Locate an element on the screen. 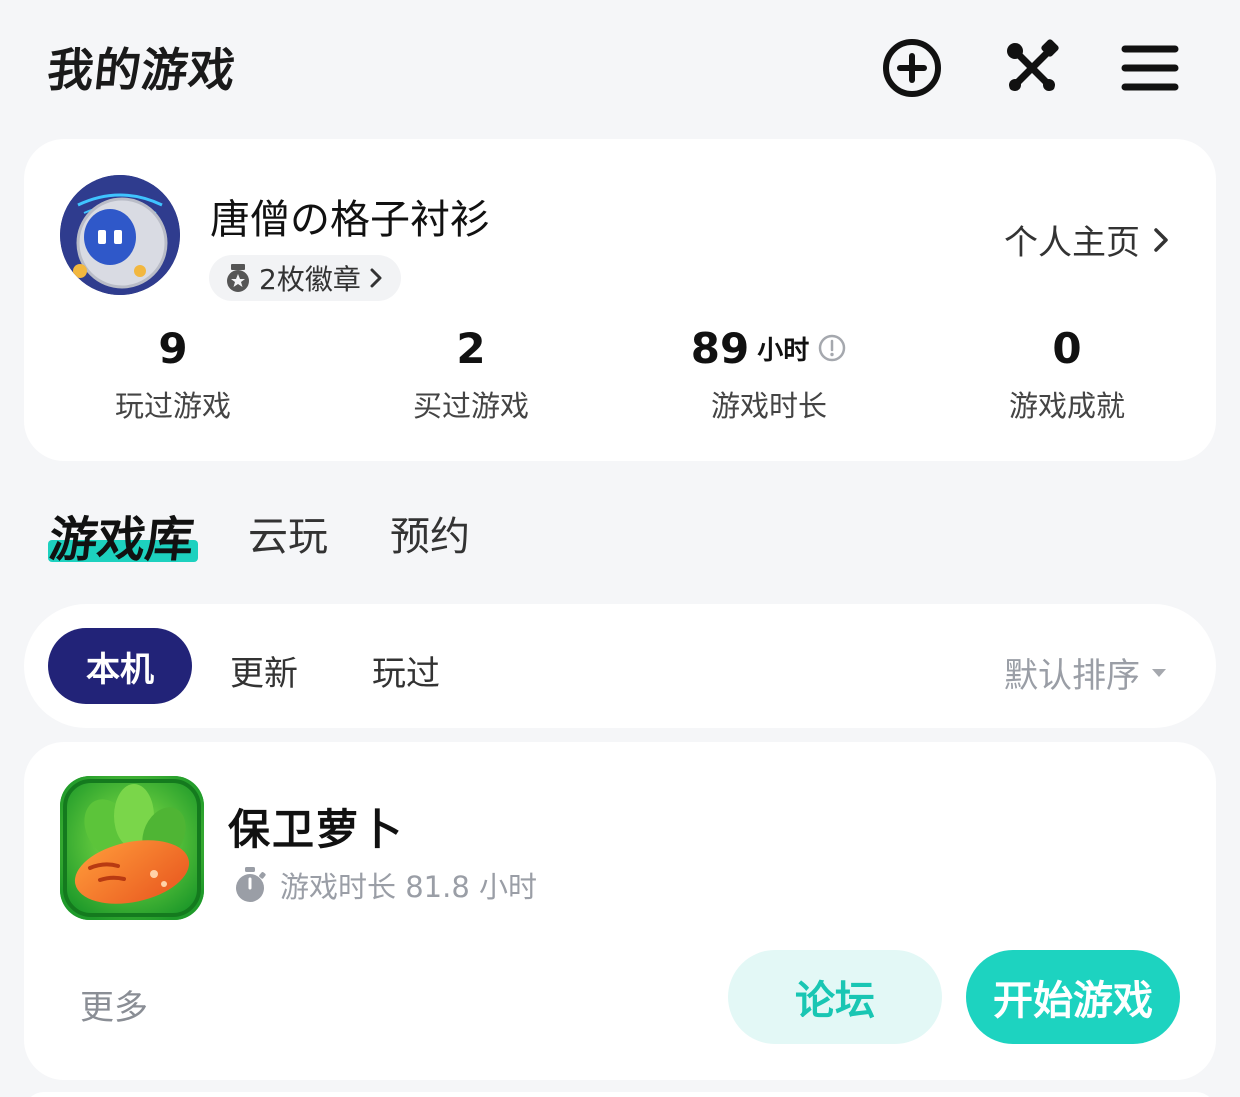 The image size is (1240, 1097). start-game-button: 开始游戏 is located at coordinates (1073, 997).